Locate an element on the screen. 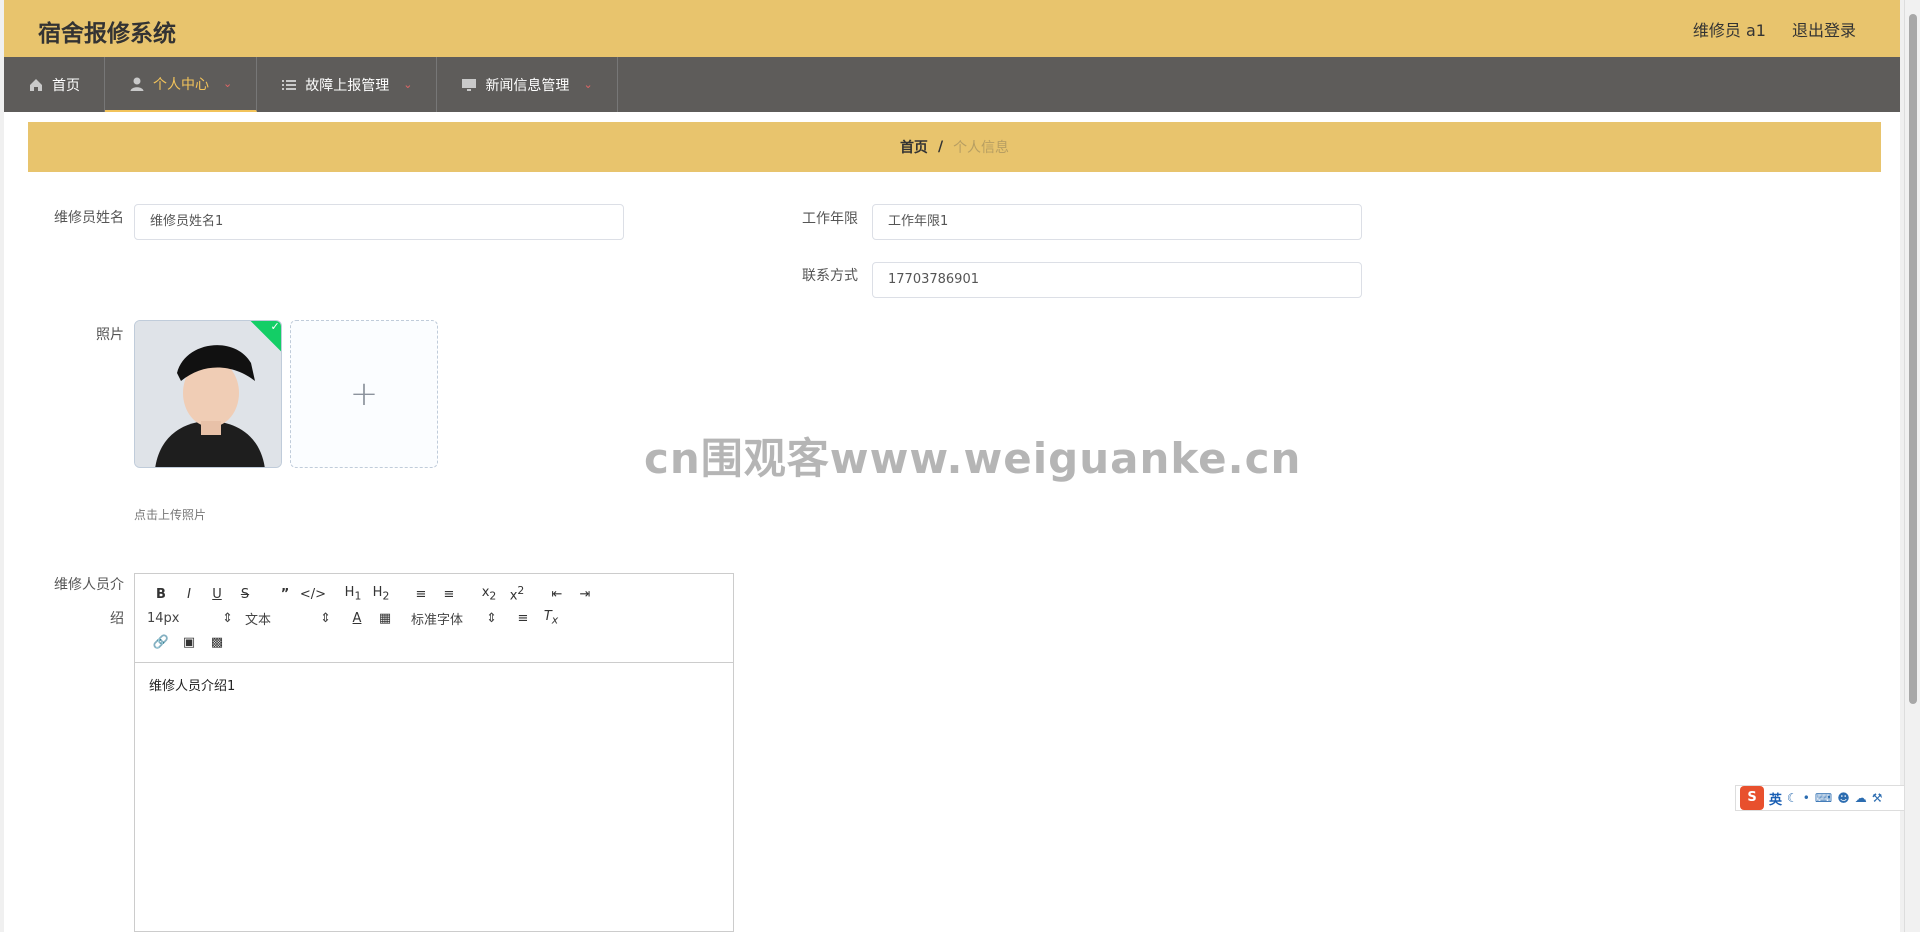 This screenshot has width=1920, height=932. punctuation-icon: • is located at coordinates (1806, 798).